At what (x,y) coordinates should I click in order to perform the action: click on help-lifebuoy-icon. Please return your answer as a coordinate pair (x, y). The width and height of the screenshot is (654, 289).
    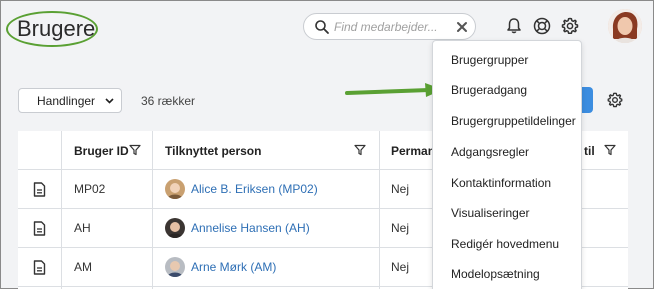
    Looking at the image, I should click on (542, 26).